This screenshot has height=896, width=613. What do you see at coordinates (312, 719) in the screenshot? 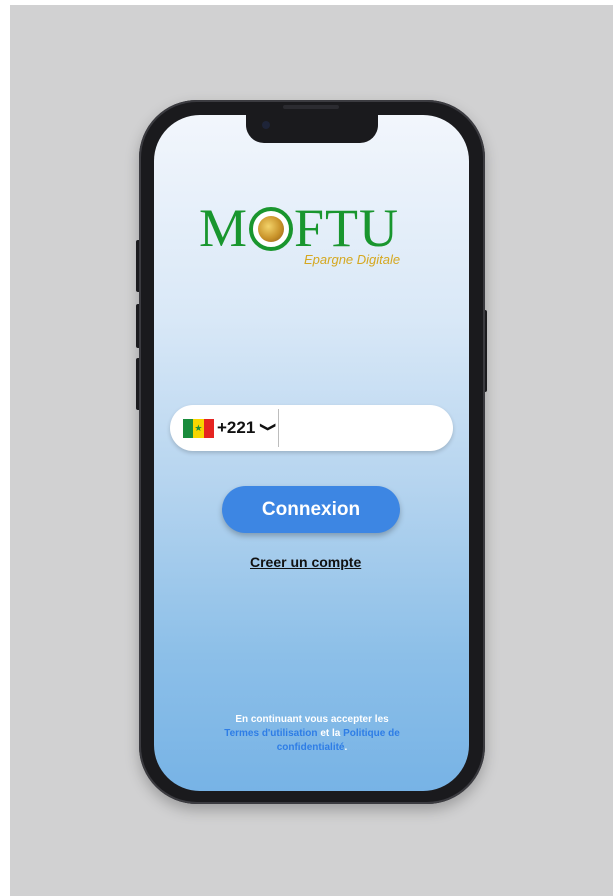
I see `legal-prefix: En continuant vous accepter les` at bounding box center [312, 719].